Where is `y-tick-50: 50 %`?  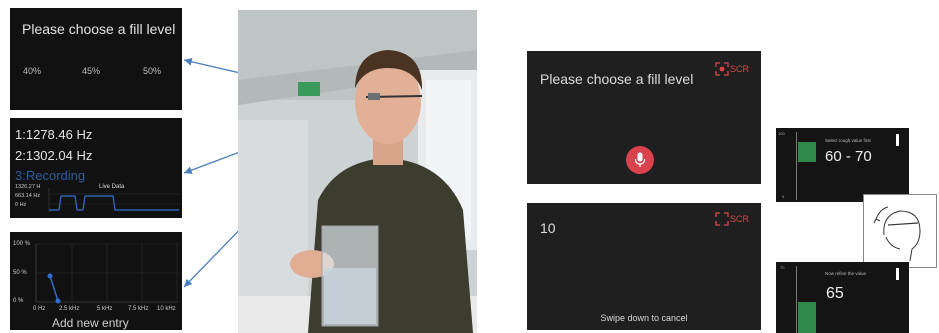
y-tick-50: 50 % is located at coordinates (20, 273).